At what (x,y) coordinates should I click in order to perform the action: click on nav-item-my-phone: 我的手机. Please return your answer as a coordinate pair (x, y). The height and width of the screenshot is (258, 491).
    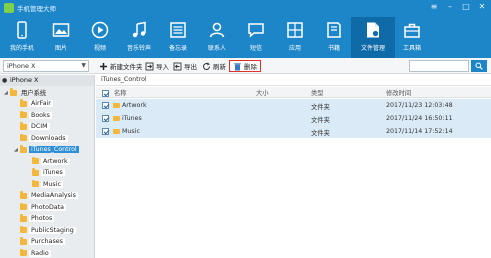
    Looking at the image, I should click on (22, 37).